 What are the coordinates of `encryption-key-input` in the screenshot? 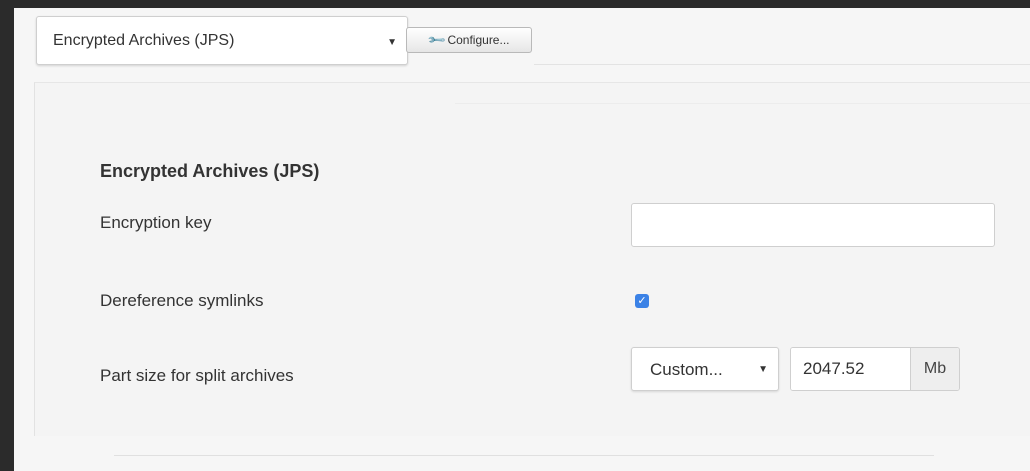 It's located at (813, 225).